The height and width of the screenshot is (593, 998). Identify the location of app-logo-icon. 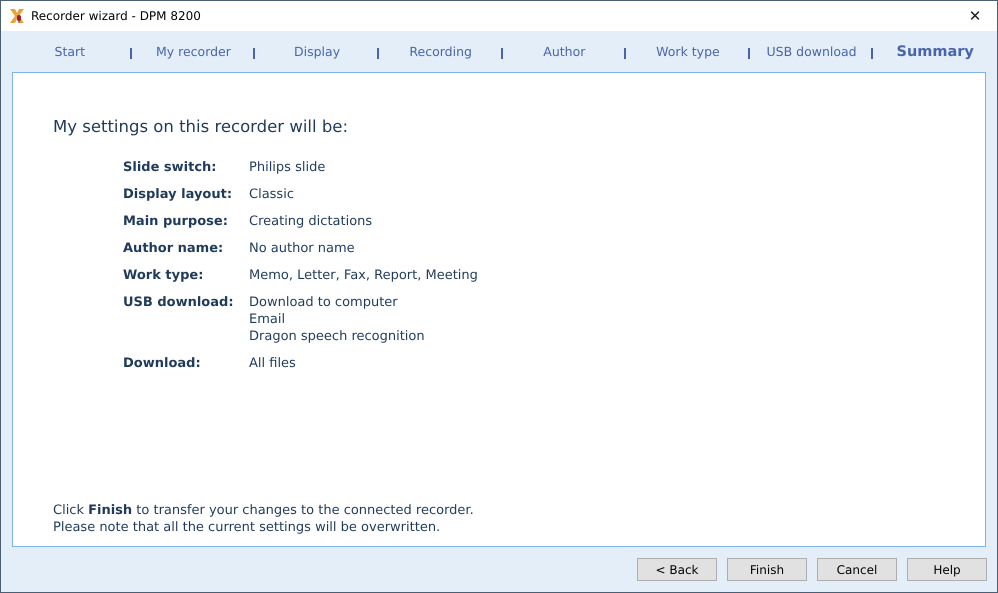
(17, 16).